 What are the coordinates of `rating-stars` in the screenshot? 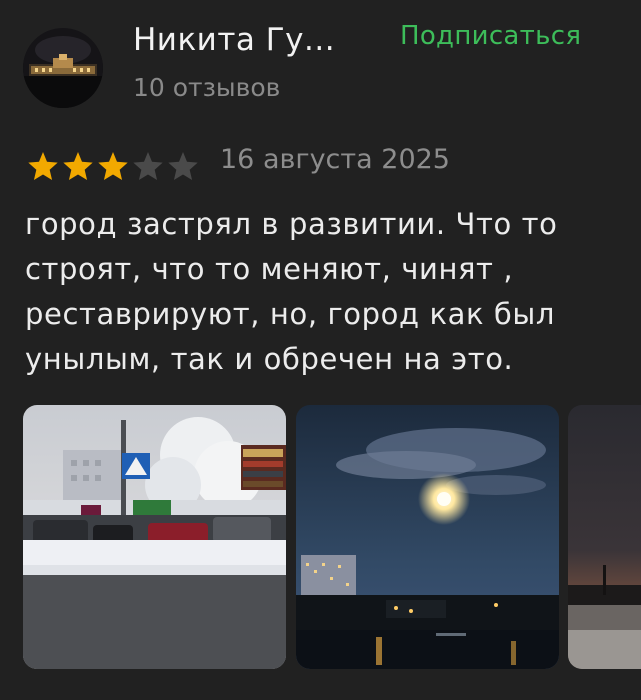 It's located at (113, 166).